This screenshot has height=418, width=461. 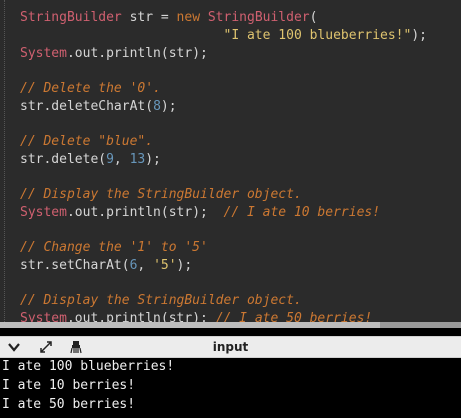 I want to click on output-line: I ate 50 berries!, so click(x=69, y=404).